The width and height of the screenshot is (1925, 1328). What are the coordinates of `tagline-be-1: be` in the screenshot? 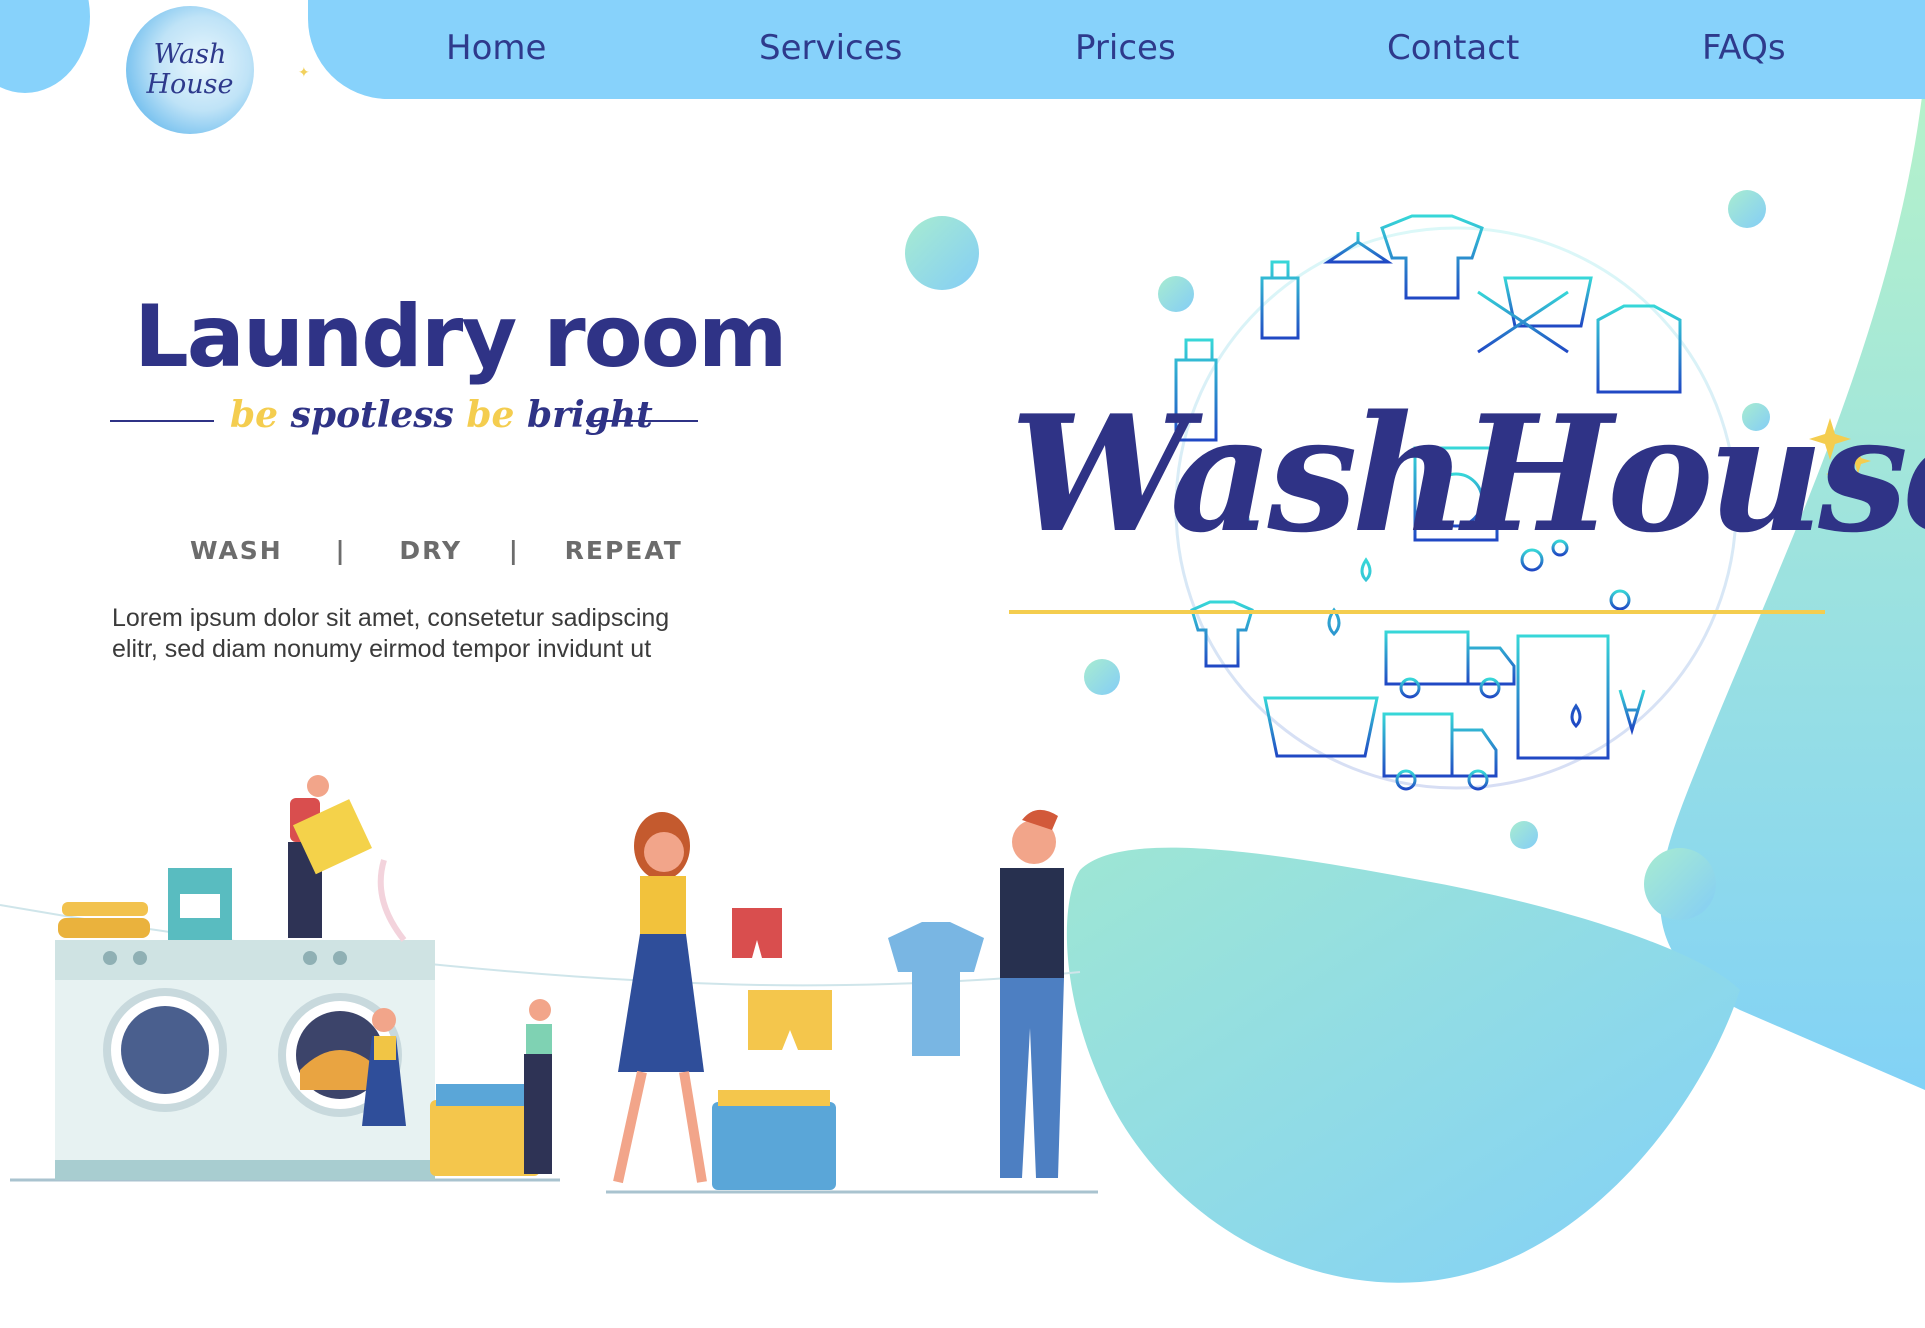 It's located at (254, 415).